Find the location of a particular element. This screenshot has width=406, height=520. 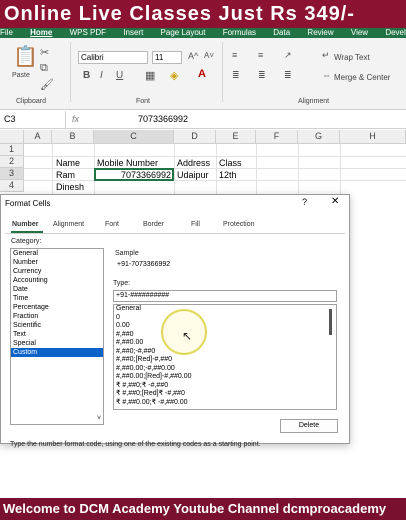

column-header-h: H is located at coordinates (373, 137).